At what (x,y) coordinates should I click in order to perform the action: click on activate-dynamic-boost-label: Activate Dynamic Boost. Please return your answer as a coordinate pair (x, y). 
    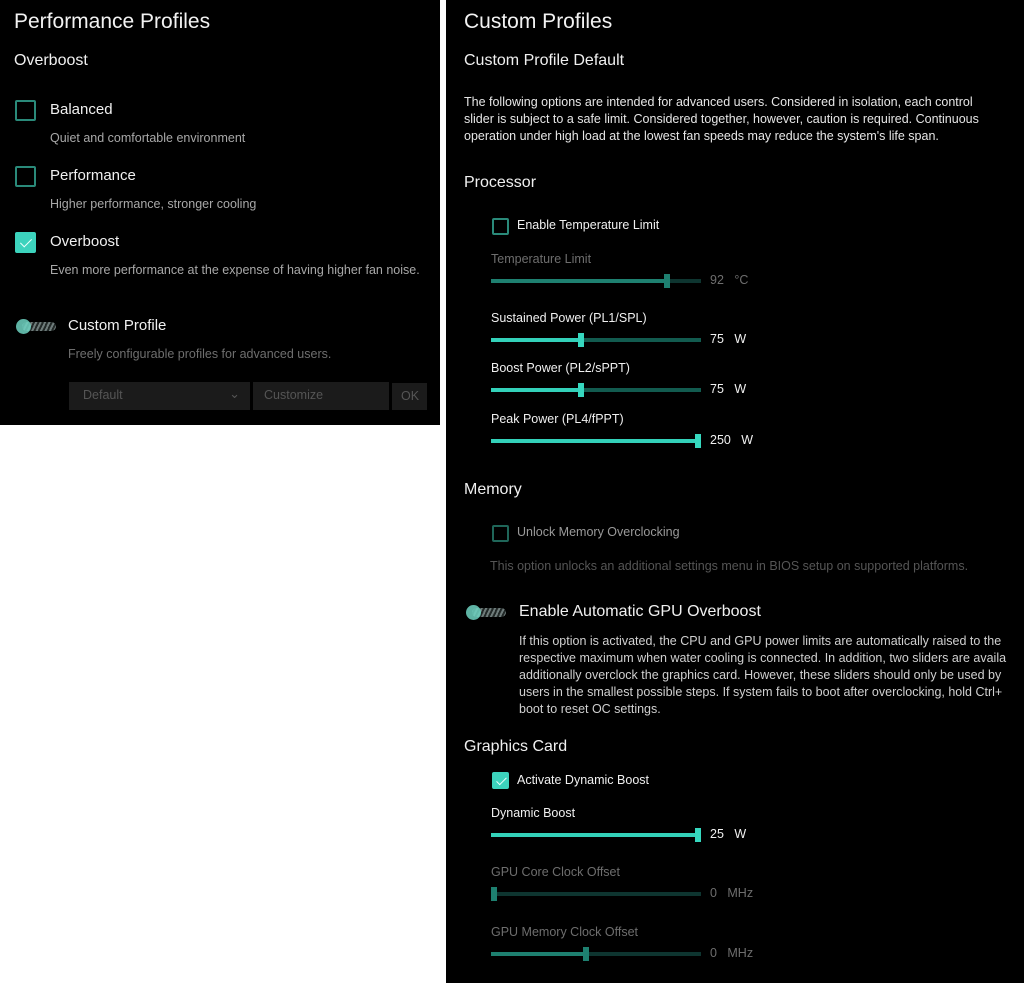
    Looking at the image, I should click on (583, 780).